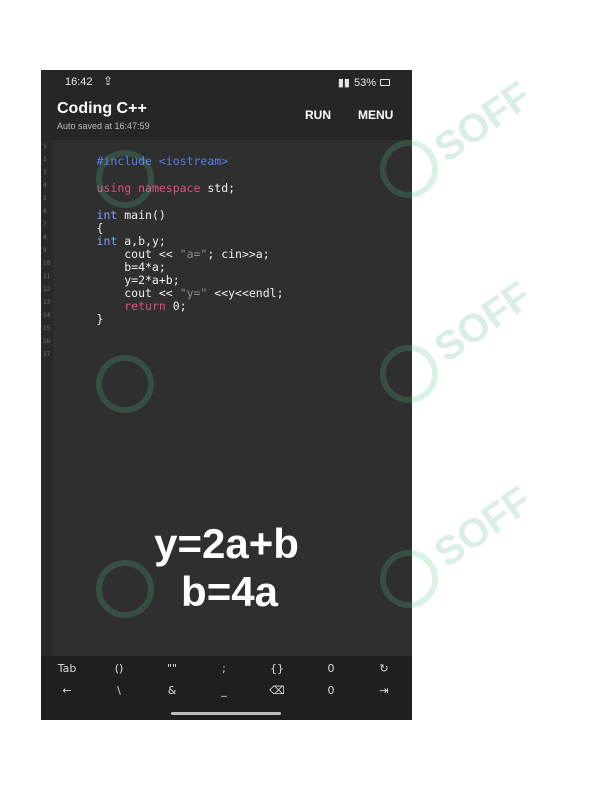 This screenshot has width=612, height=792. I want to click on line-number: 6, so click(45, 211).